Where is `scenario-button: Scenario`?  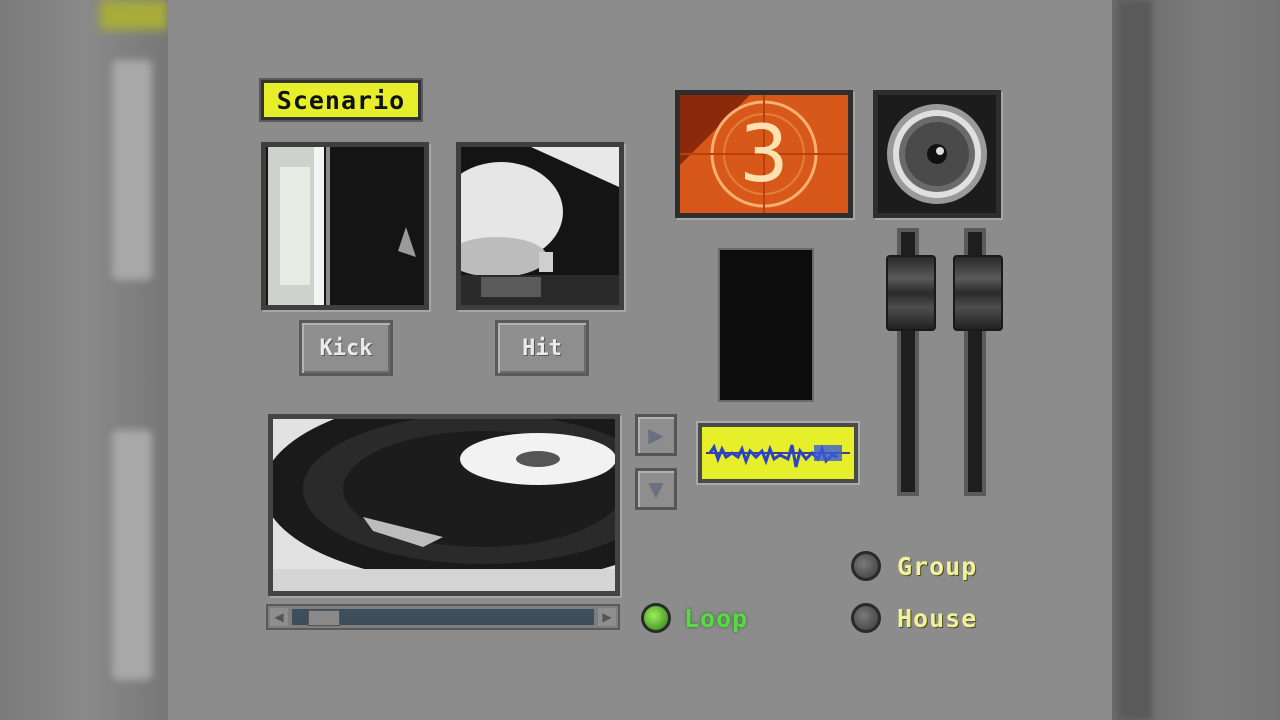 scenario-button: Scenario is located at coordinates (341, 100).